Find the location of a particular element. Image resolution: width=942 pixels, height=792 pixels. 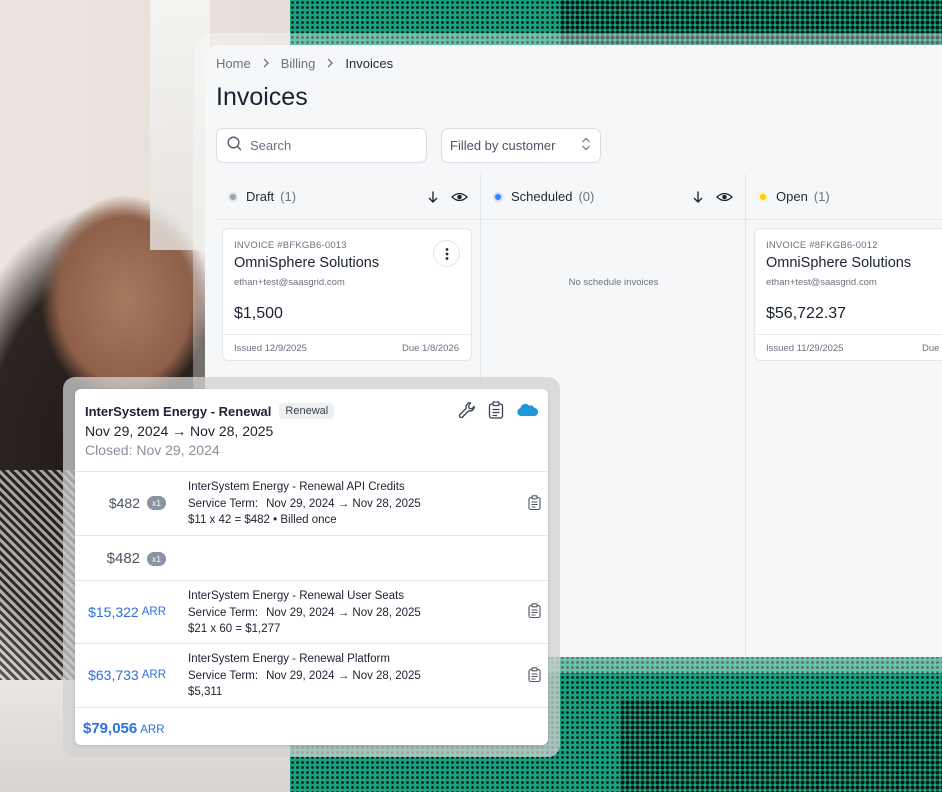

background-halftone-dark-bottom is located at coordinates (781, 746).